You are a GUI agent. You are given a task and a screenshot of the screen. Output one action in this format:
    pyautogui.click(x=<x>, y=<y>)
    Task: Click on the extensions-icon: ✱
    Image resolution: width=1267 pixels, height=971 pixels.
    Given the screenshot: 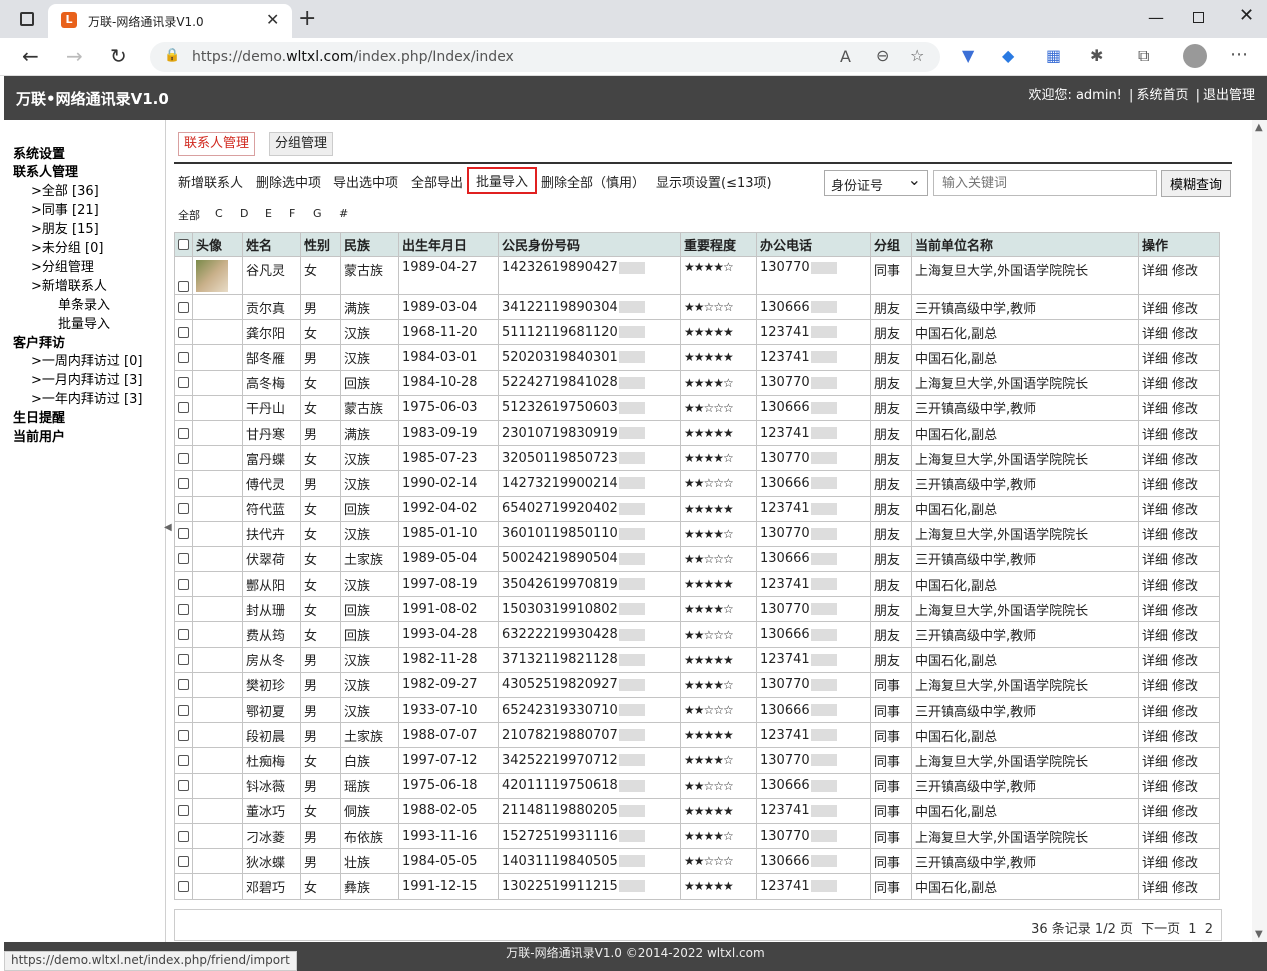 What is the action you would take?
    pyautogui.click(x=1096, y=55)
    